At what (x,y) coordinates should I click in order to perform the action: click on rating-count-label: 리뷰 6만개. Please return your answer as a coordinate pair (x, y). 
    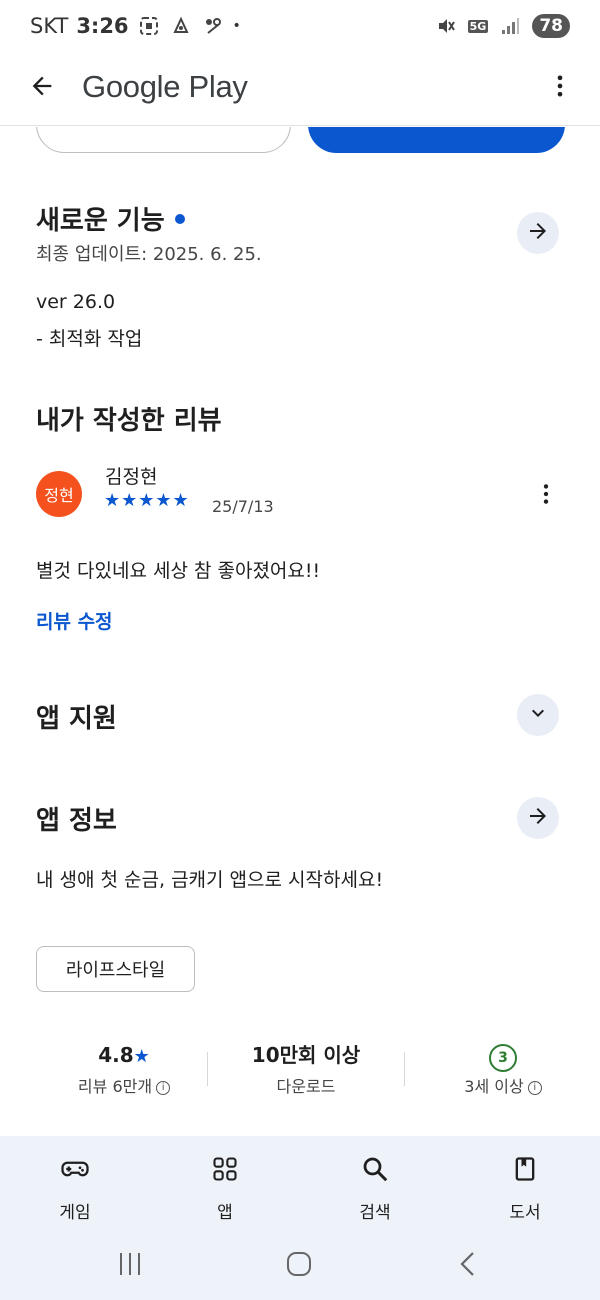
    Looking at the image, I should click on (115, 1086).